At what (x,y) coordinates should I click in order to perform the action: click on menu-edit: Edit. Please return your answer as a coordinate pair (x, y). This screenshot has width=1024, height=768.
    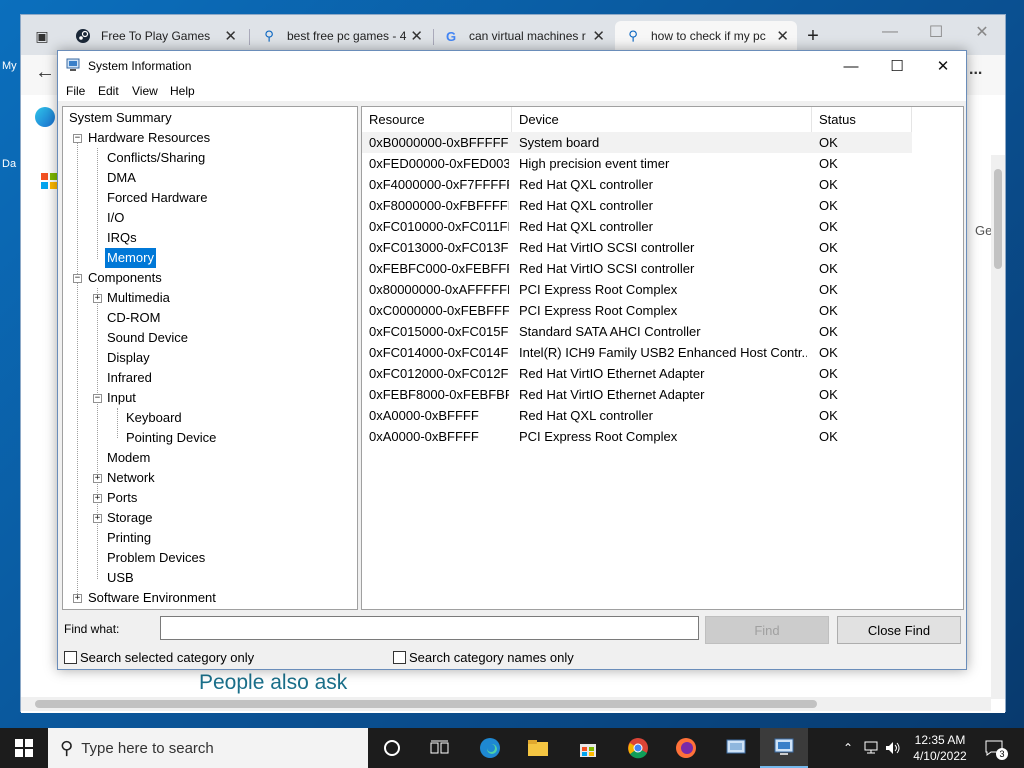
    Looking at the image, I should click on (108, 91).